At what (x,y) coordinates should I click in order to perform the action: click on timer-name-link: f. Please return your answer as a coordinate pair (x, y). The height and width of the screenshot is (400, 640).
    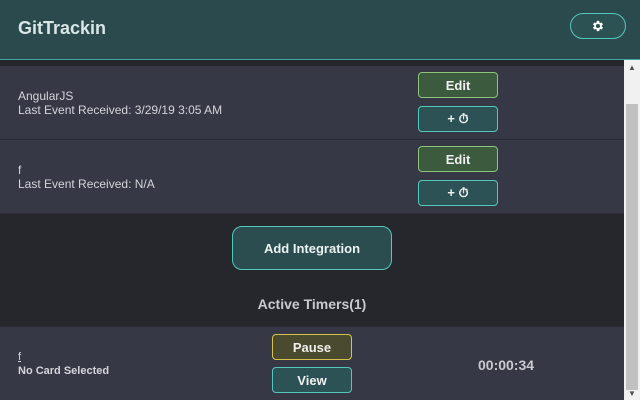
    Looking at the image, I should click on (19, 357).